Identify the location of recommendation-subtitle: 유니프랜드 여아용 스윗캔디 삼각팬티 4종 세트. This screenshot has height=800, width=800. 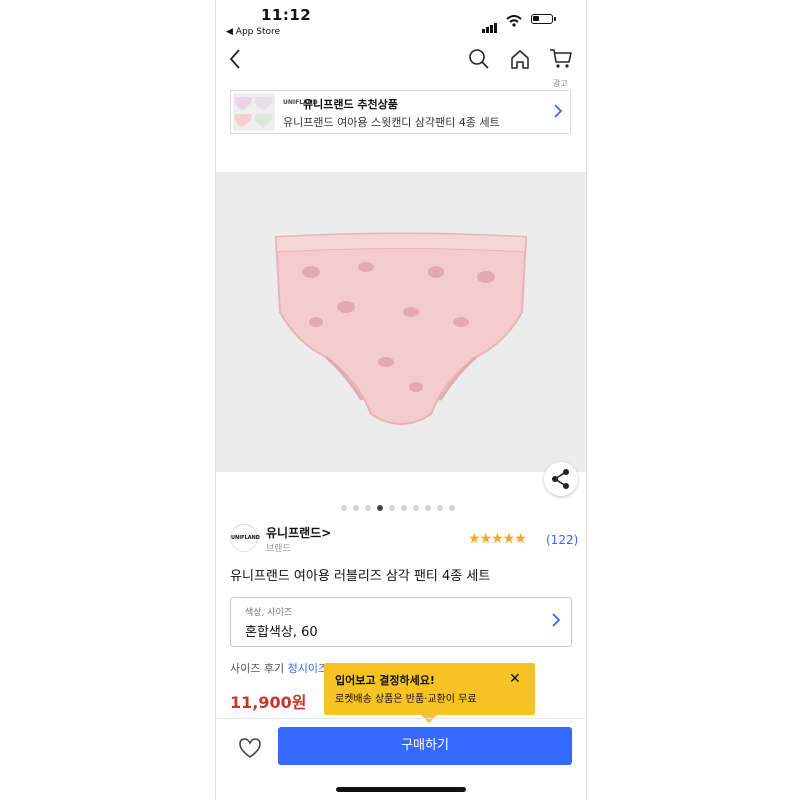
(391, 122).